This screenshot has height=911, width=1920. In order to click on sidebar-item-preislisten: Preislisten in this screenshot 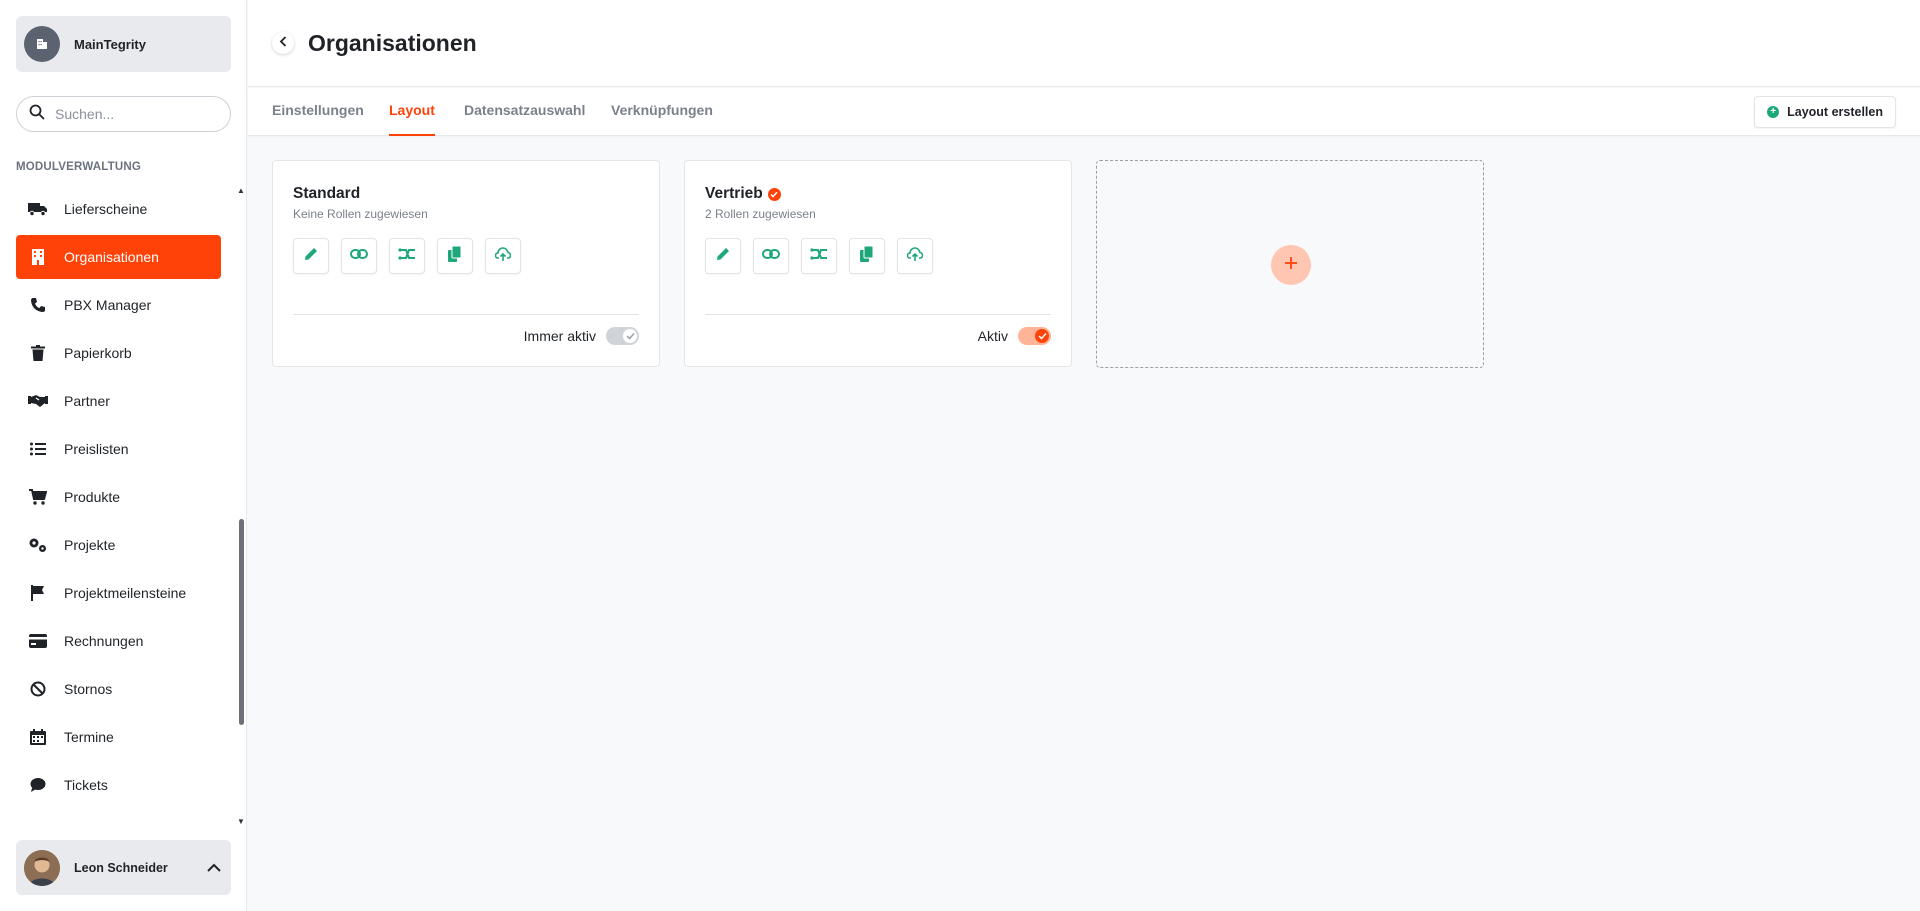, I will do `click(118, 449)`.